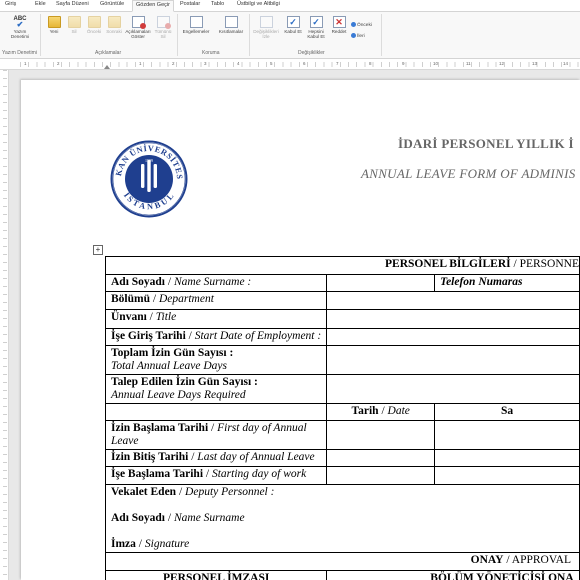 This screenshot has height=580, width=580. I want to click on approval-header: ONAY / APPROVAL, so click(342, 561).